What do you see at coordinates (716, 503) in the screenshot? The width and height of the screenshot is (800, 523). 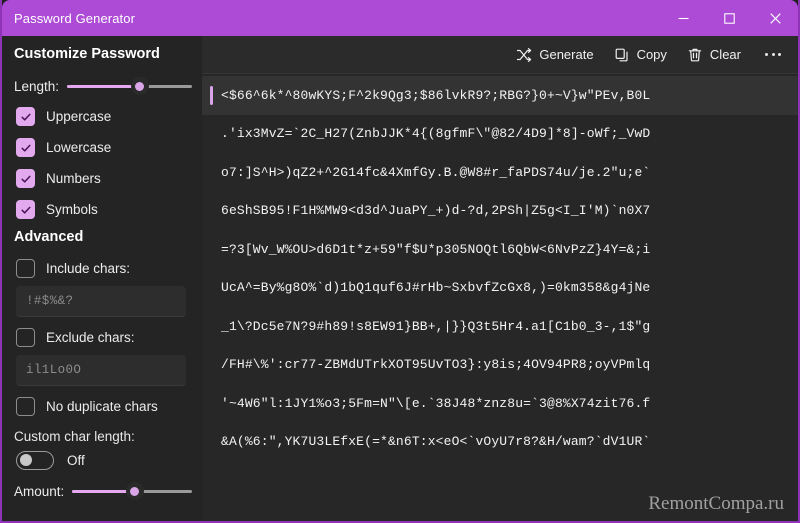 I see `watermark: RemontCompa.ru` at bounding box center [716, 503].